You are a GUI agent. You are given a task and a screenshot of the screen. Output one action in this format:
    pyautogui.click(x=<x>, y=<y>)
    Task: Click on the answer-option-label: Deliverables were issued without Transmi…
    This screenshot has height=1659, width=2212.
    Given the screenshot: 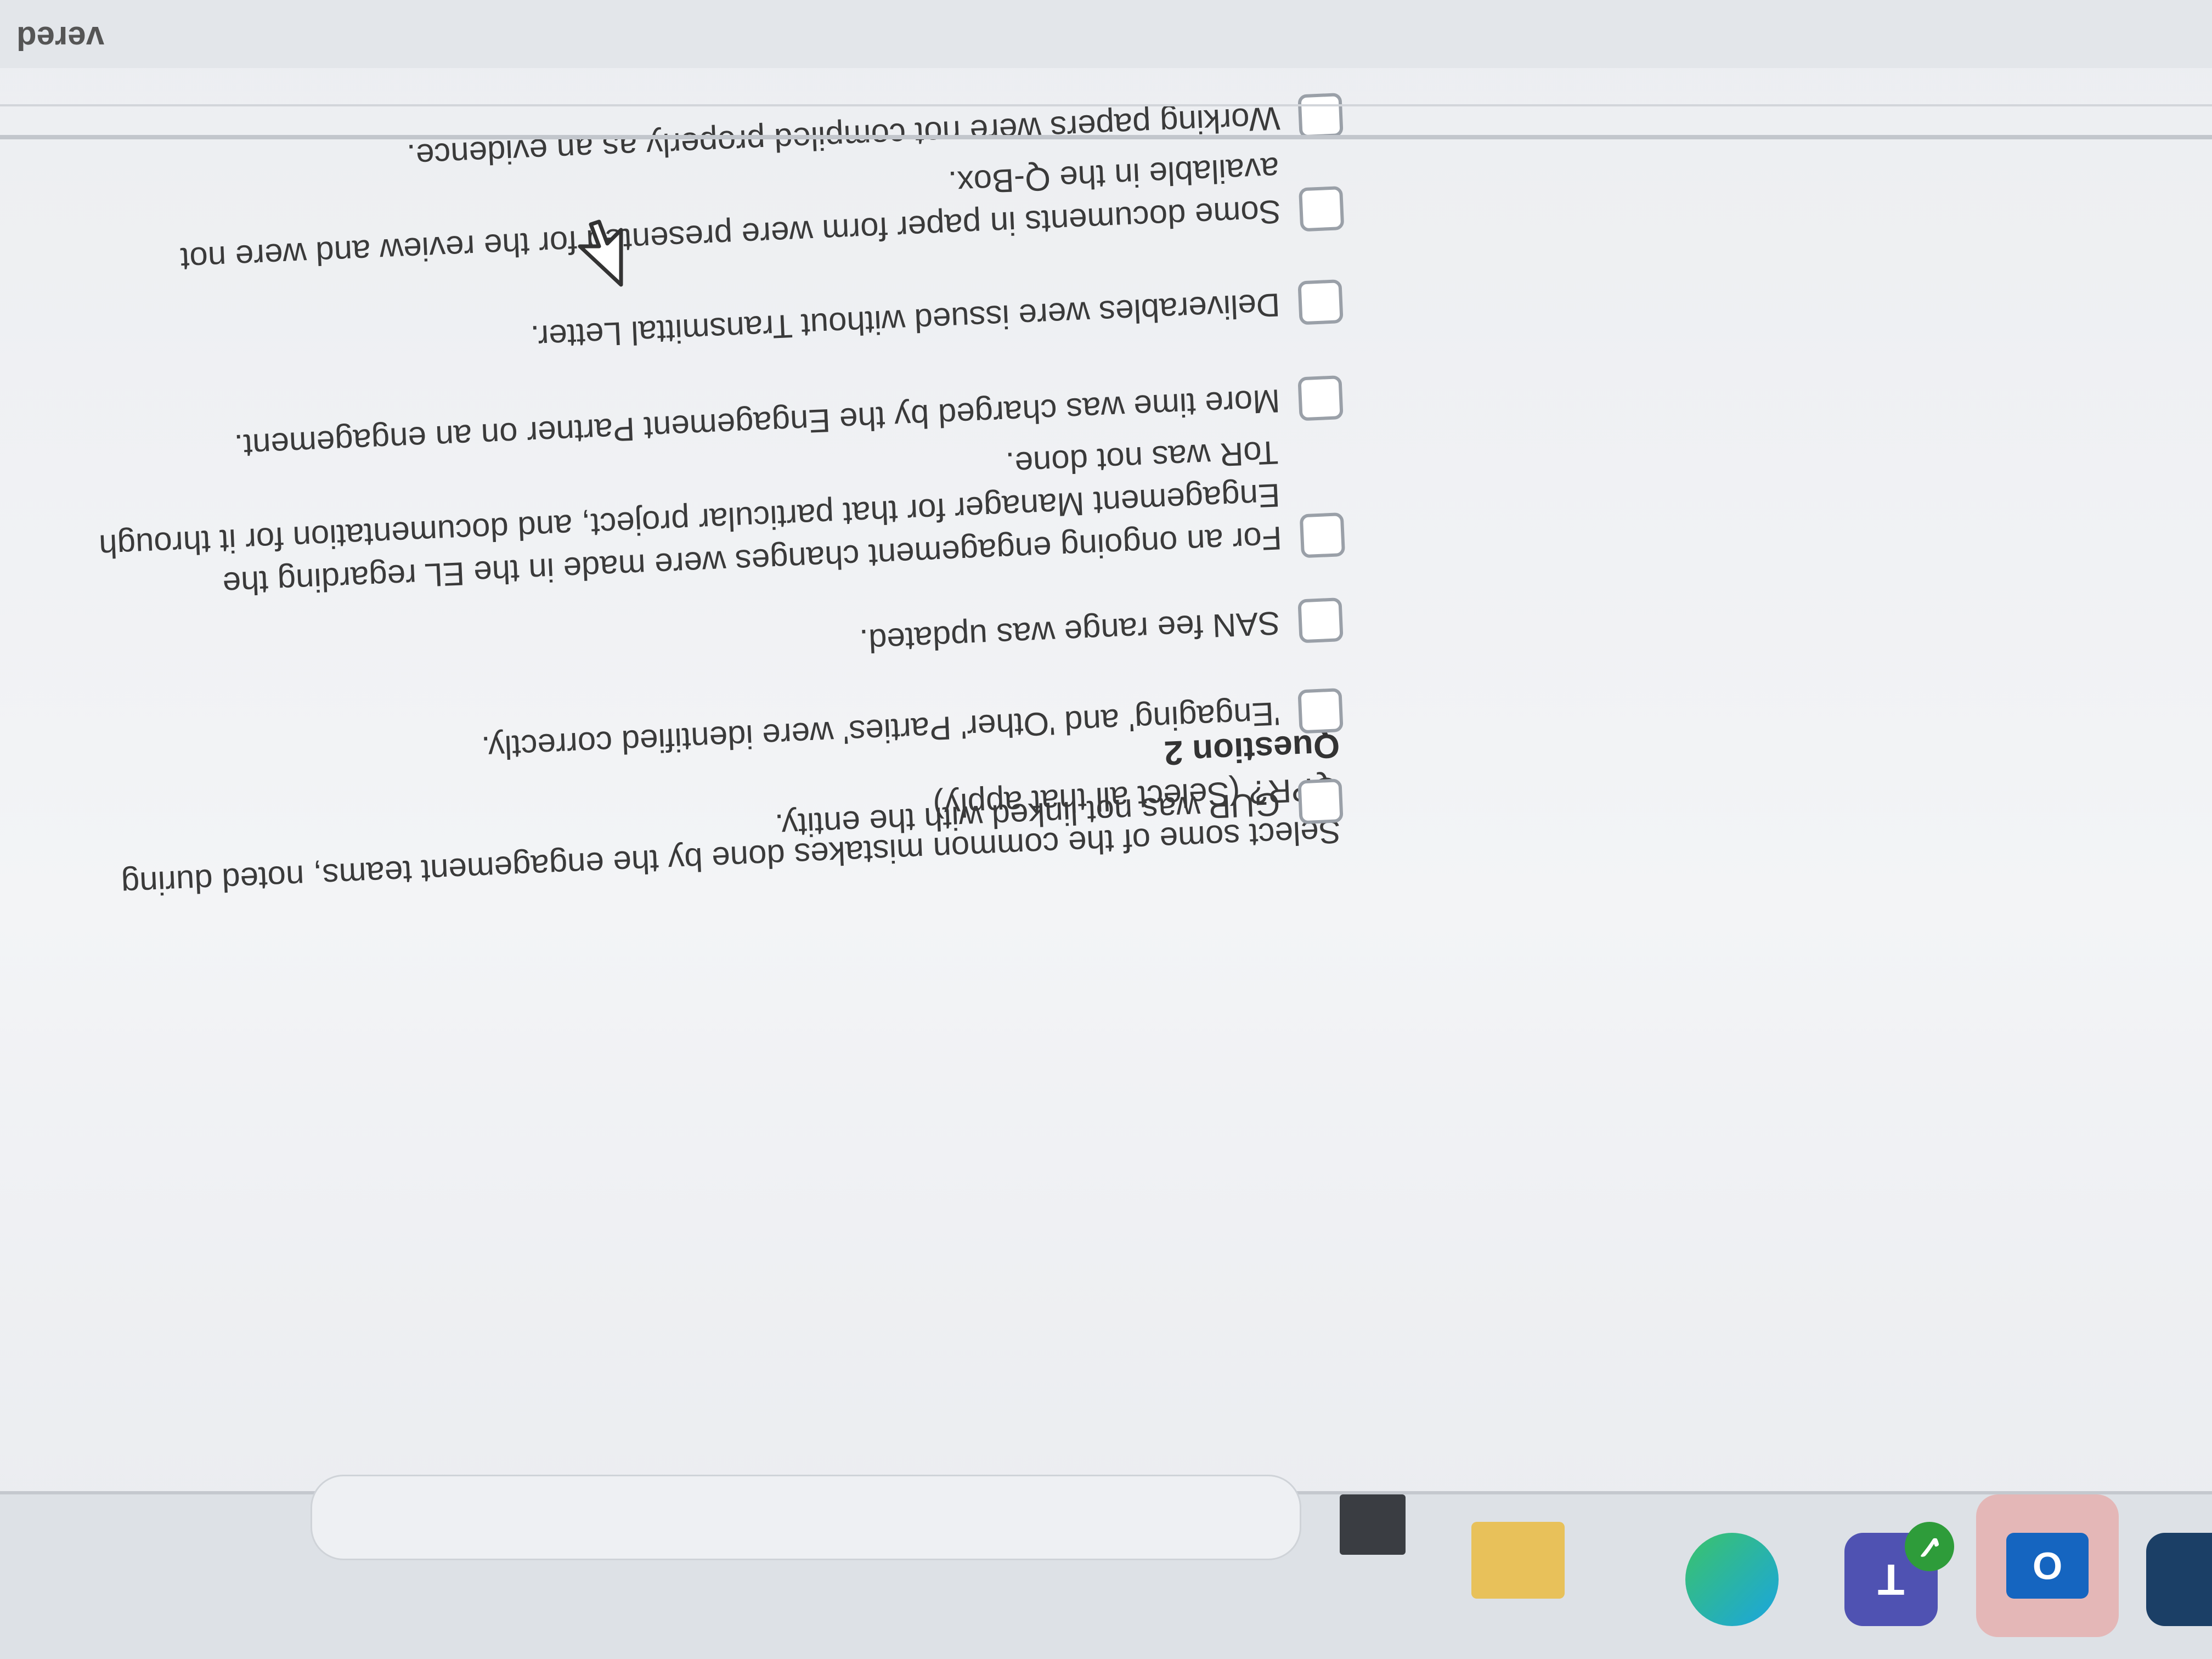 What is the action you would take?
    pyautogui.click(x=905, y=321)
    